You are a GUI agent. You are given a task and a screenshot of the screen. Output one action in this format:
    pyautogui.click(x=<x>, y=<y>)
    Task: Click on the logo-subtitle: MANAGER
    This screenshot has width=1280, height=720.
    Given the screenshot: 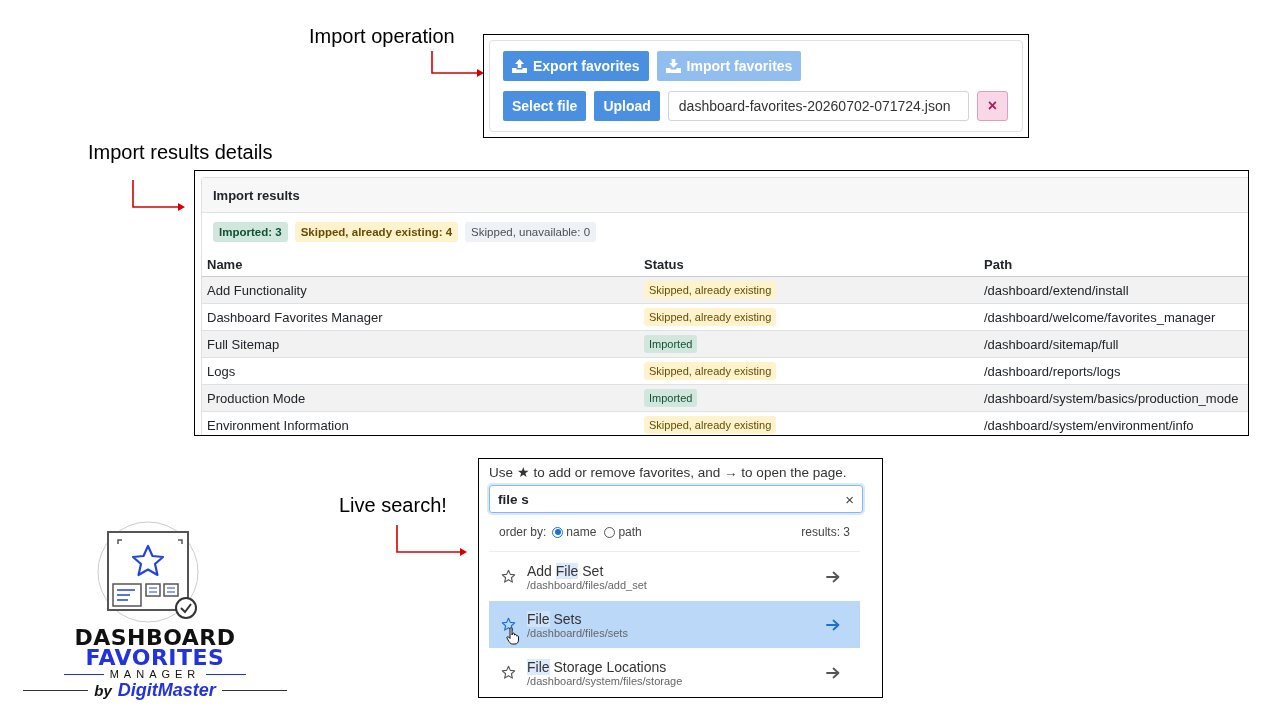 What is the action you would take?
    pyautogui.click(x=155, y=674)
    